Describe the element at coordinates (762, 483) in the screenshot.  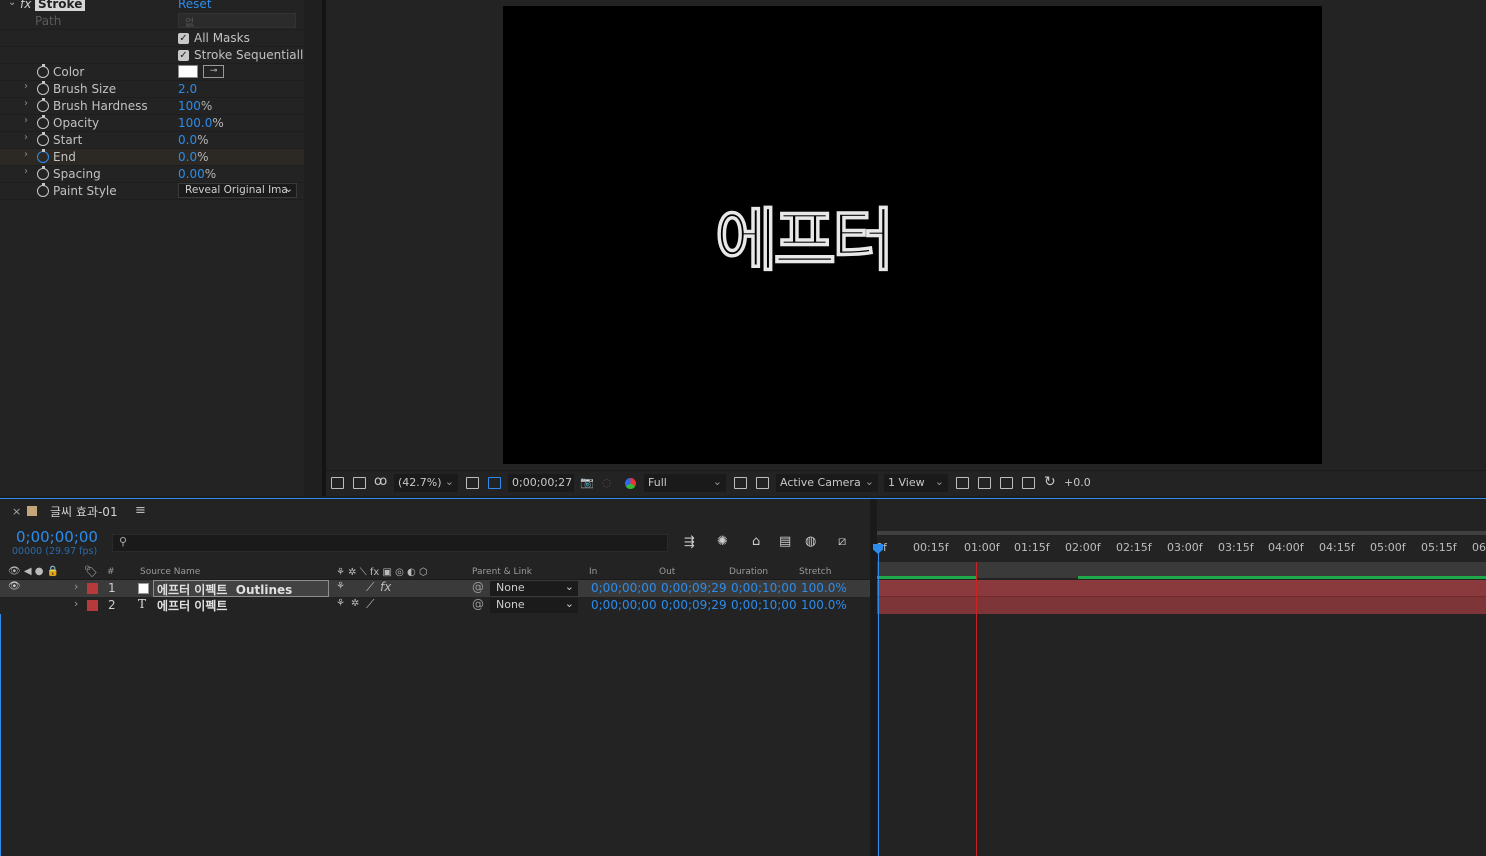
I see `transparency-grid-icon` at that location.